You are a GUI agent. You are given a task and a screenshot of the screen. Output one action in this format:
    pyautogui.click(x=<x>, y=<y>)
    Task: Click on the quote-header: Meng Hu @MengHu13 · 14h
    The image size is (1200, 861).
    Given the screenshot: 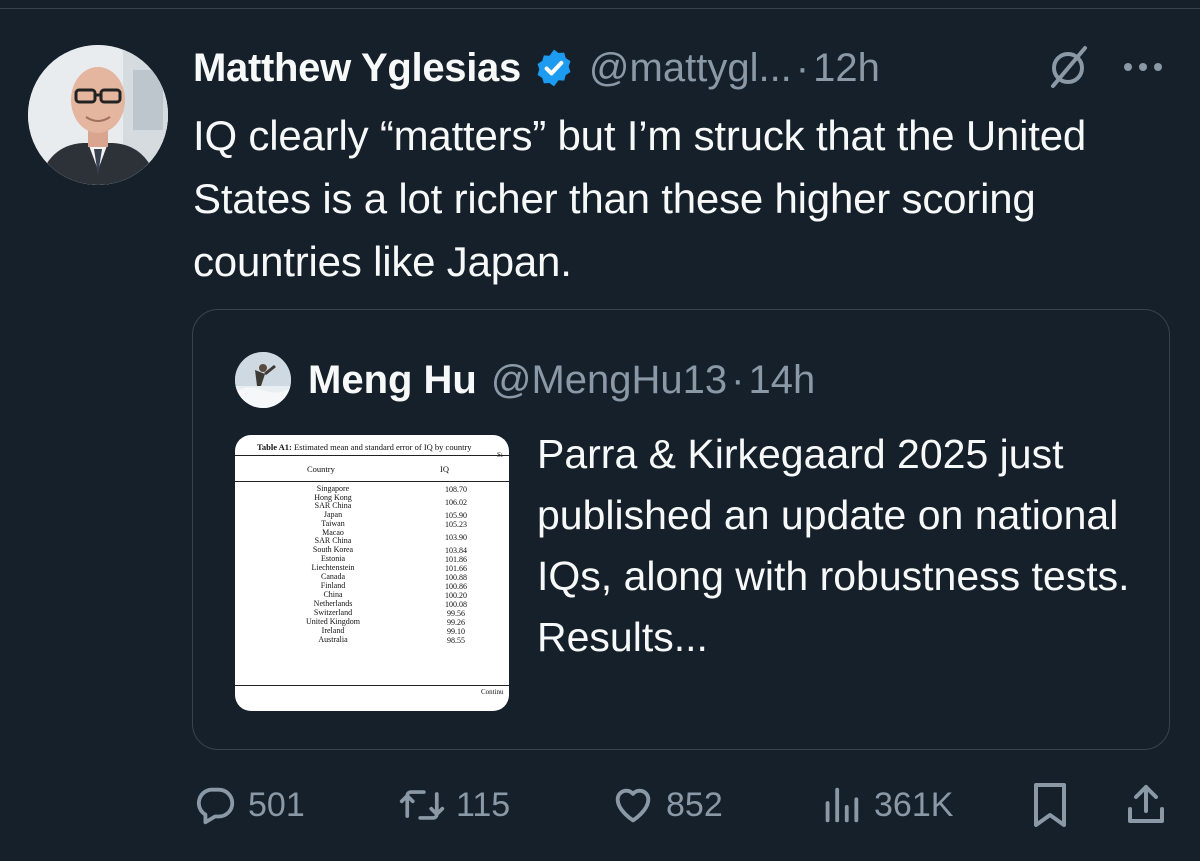 What is the action you would take?
    pyautogui.click(x=561, y=380)
    